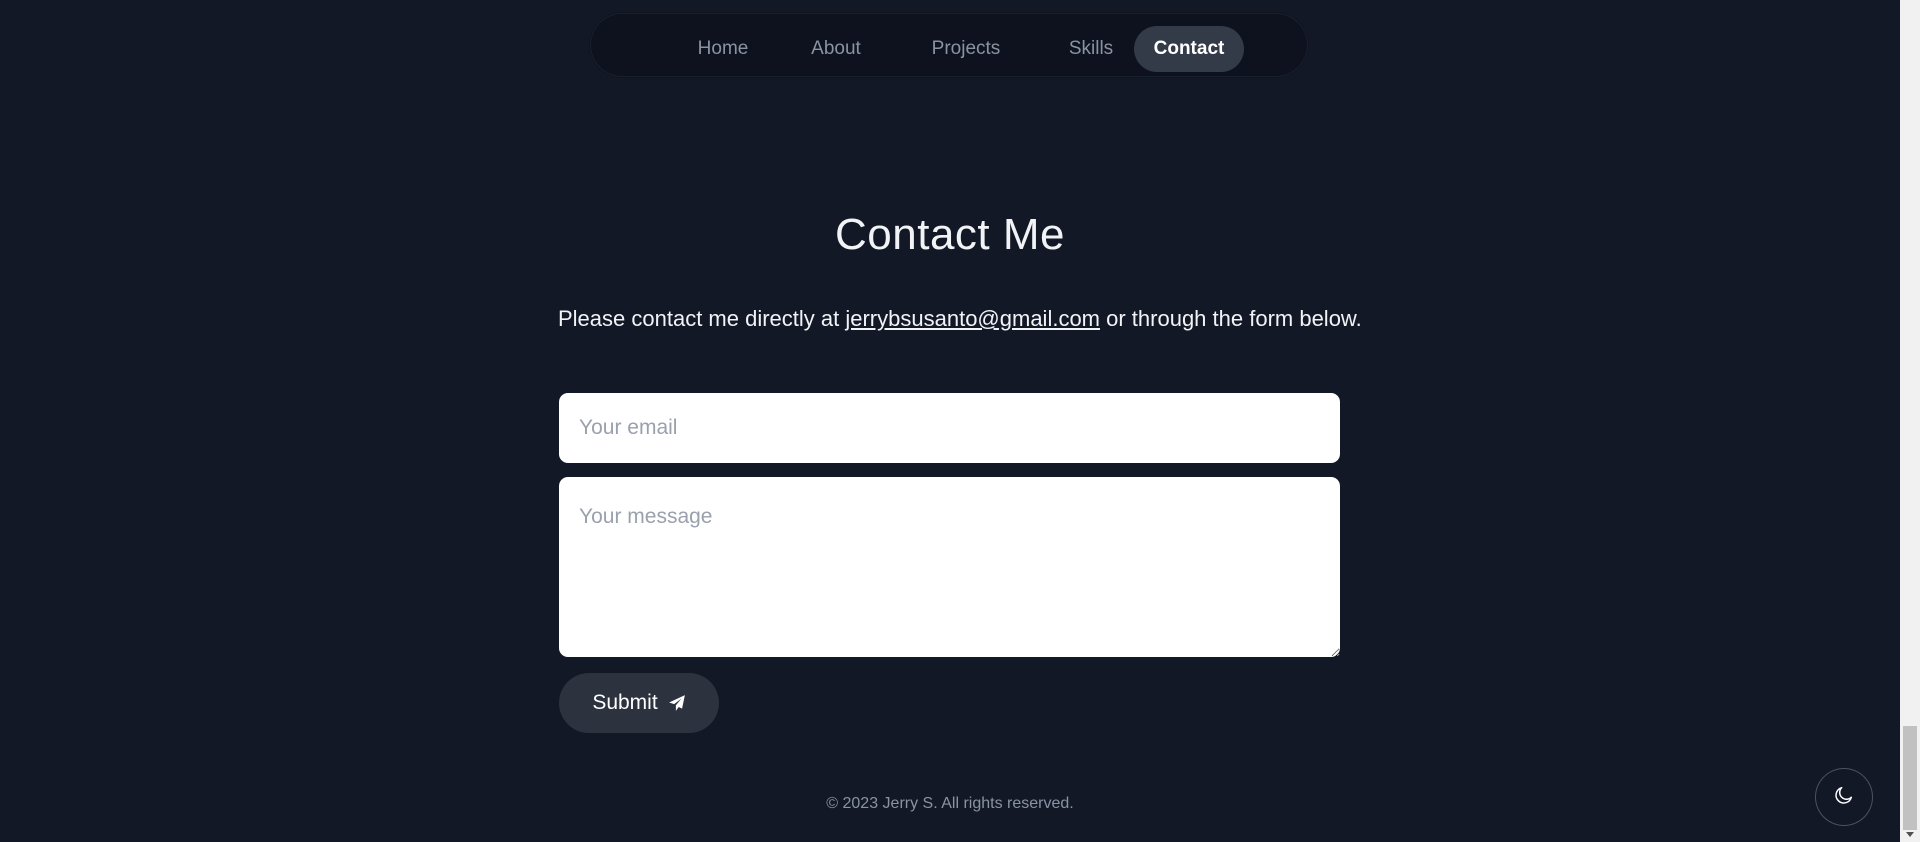 This screenshot has width=1920, height=842. What do you see at coordinates (677, 703) in the screenshot?
I see `paper-plane-icon` at bounding box center [677, 703].